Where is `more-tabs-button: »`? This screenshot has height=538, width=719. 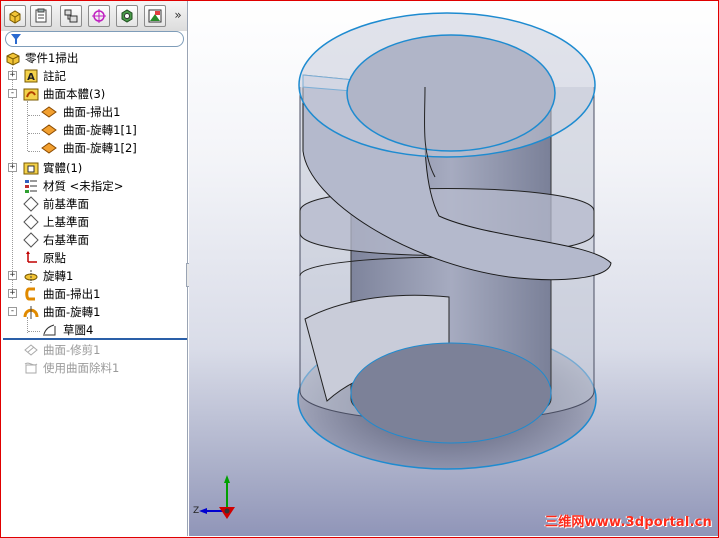
more-tabs-button: » is located at coordinates (178, 15).